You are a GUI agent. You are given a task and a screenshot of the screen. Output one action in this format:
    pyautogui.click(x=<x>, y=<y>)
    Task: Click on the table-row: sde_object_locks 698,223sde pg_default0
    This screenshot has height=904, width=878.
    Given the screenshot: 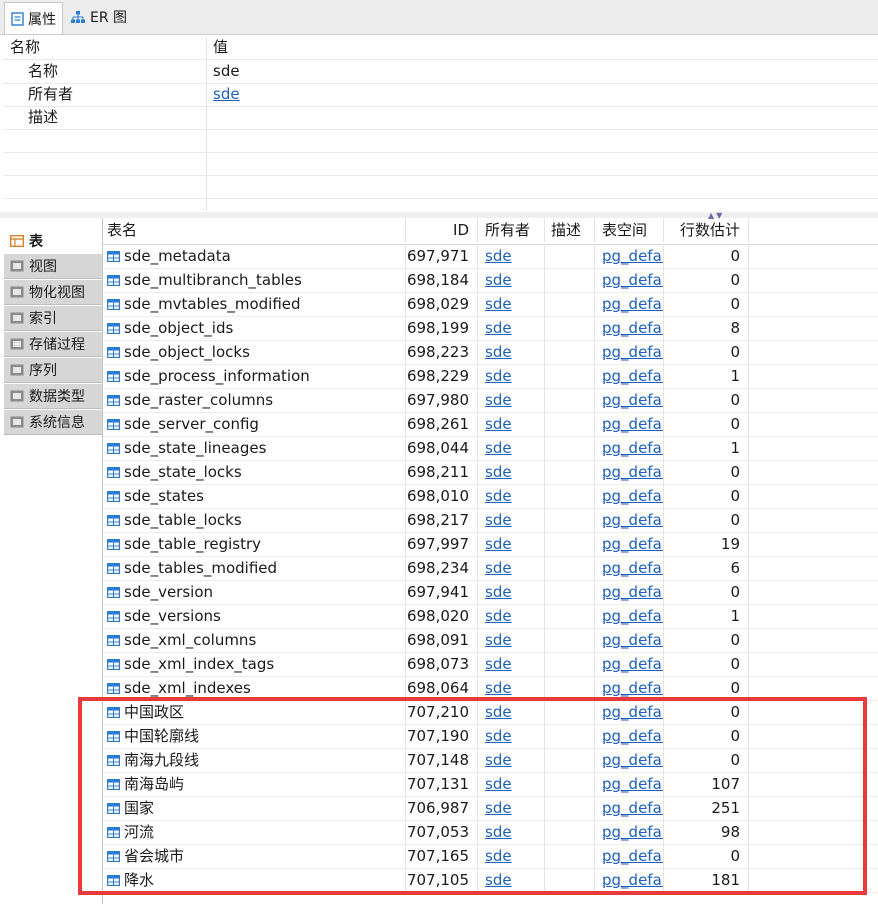 What is the action you would take?
    pyautogui.click(x=490, y=352)
    